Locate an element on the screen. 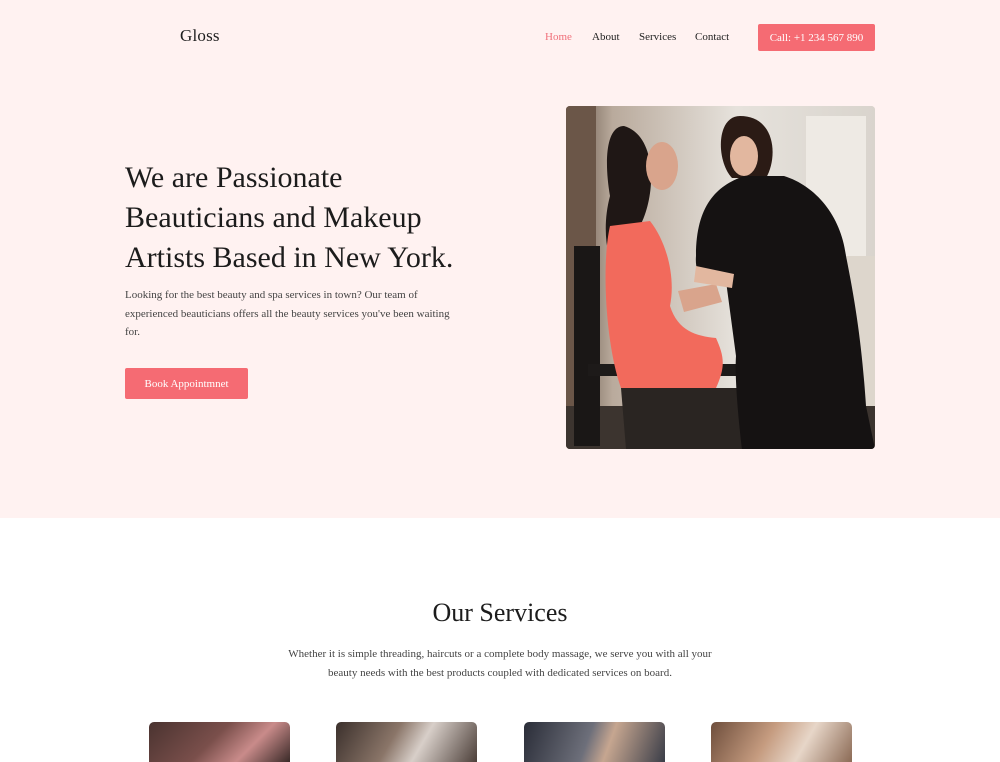  brand-logo: Gloss is located at coordinates (200, 36).